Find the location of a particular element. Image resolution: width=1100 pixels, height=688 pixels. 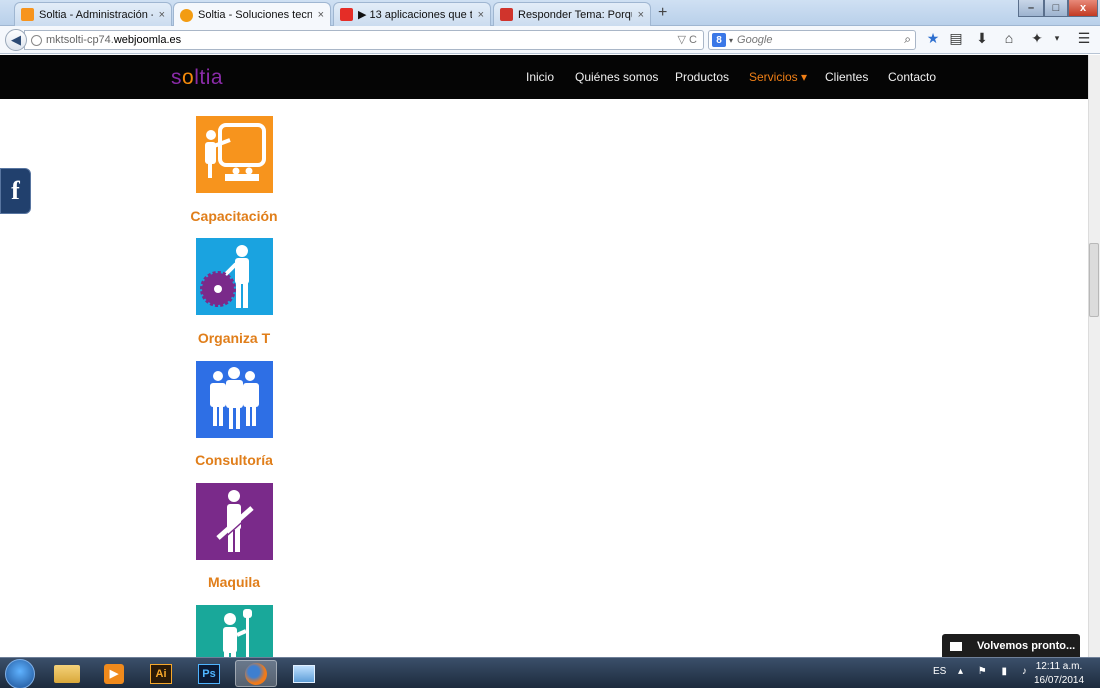

folder-icon is located at coordinates (67, 673).